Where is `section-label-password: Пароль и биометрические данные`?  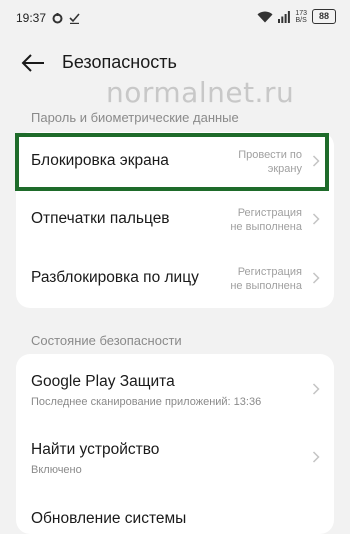
section-label-password: Пароль и биометрические данные is located at coordinates (135, 117).